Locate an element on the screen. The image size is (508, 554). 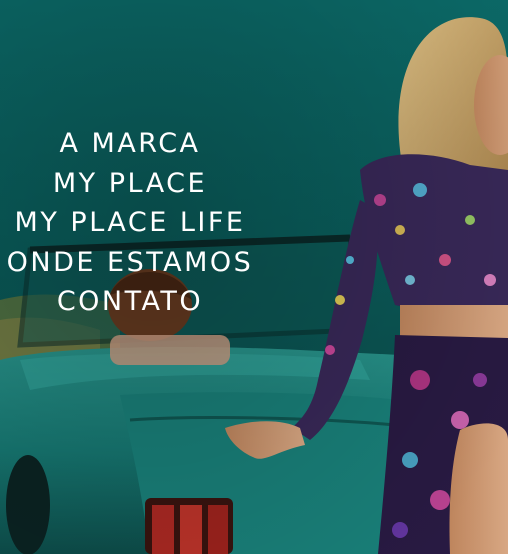
nav-link-onde-estamos: ONDE ESTAMOS is located at coordinates (130, 263).